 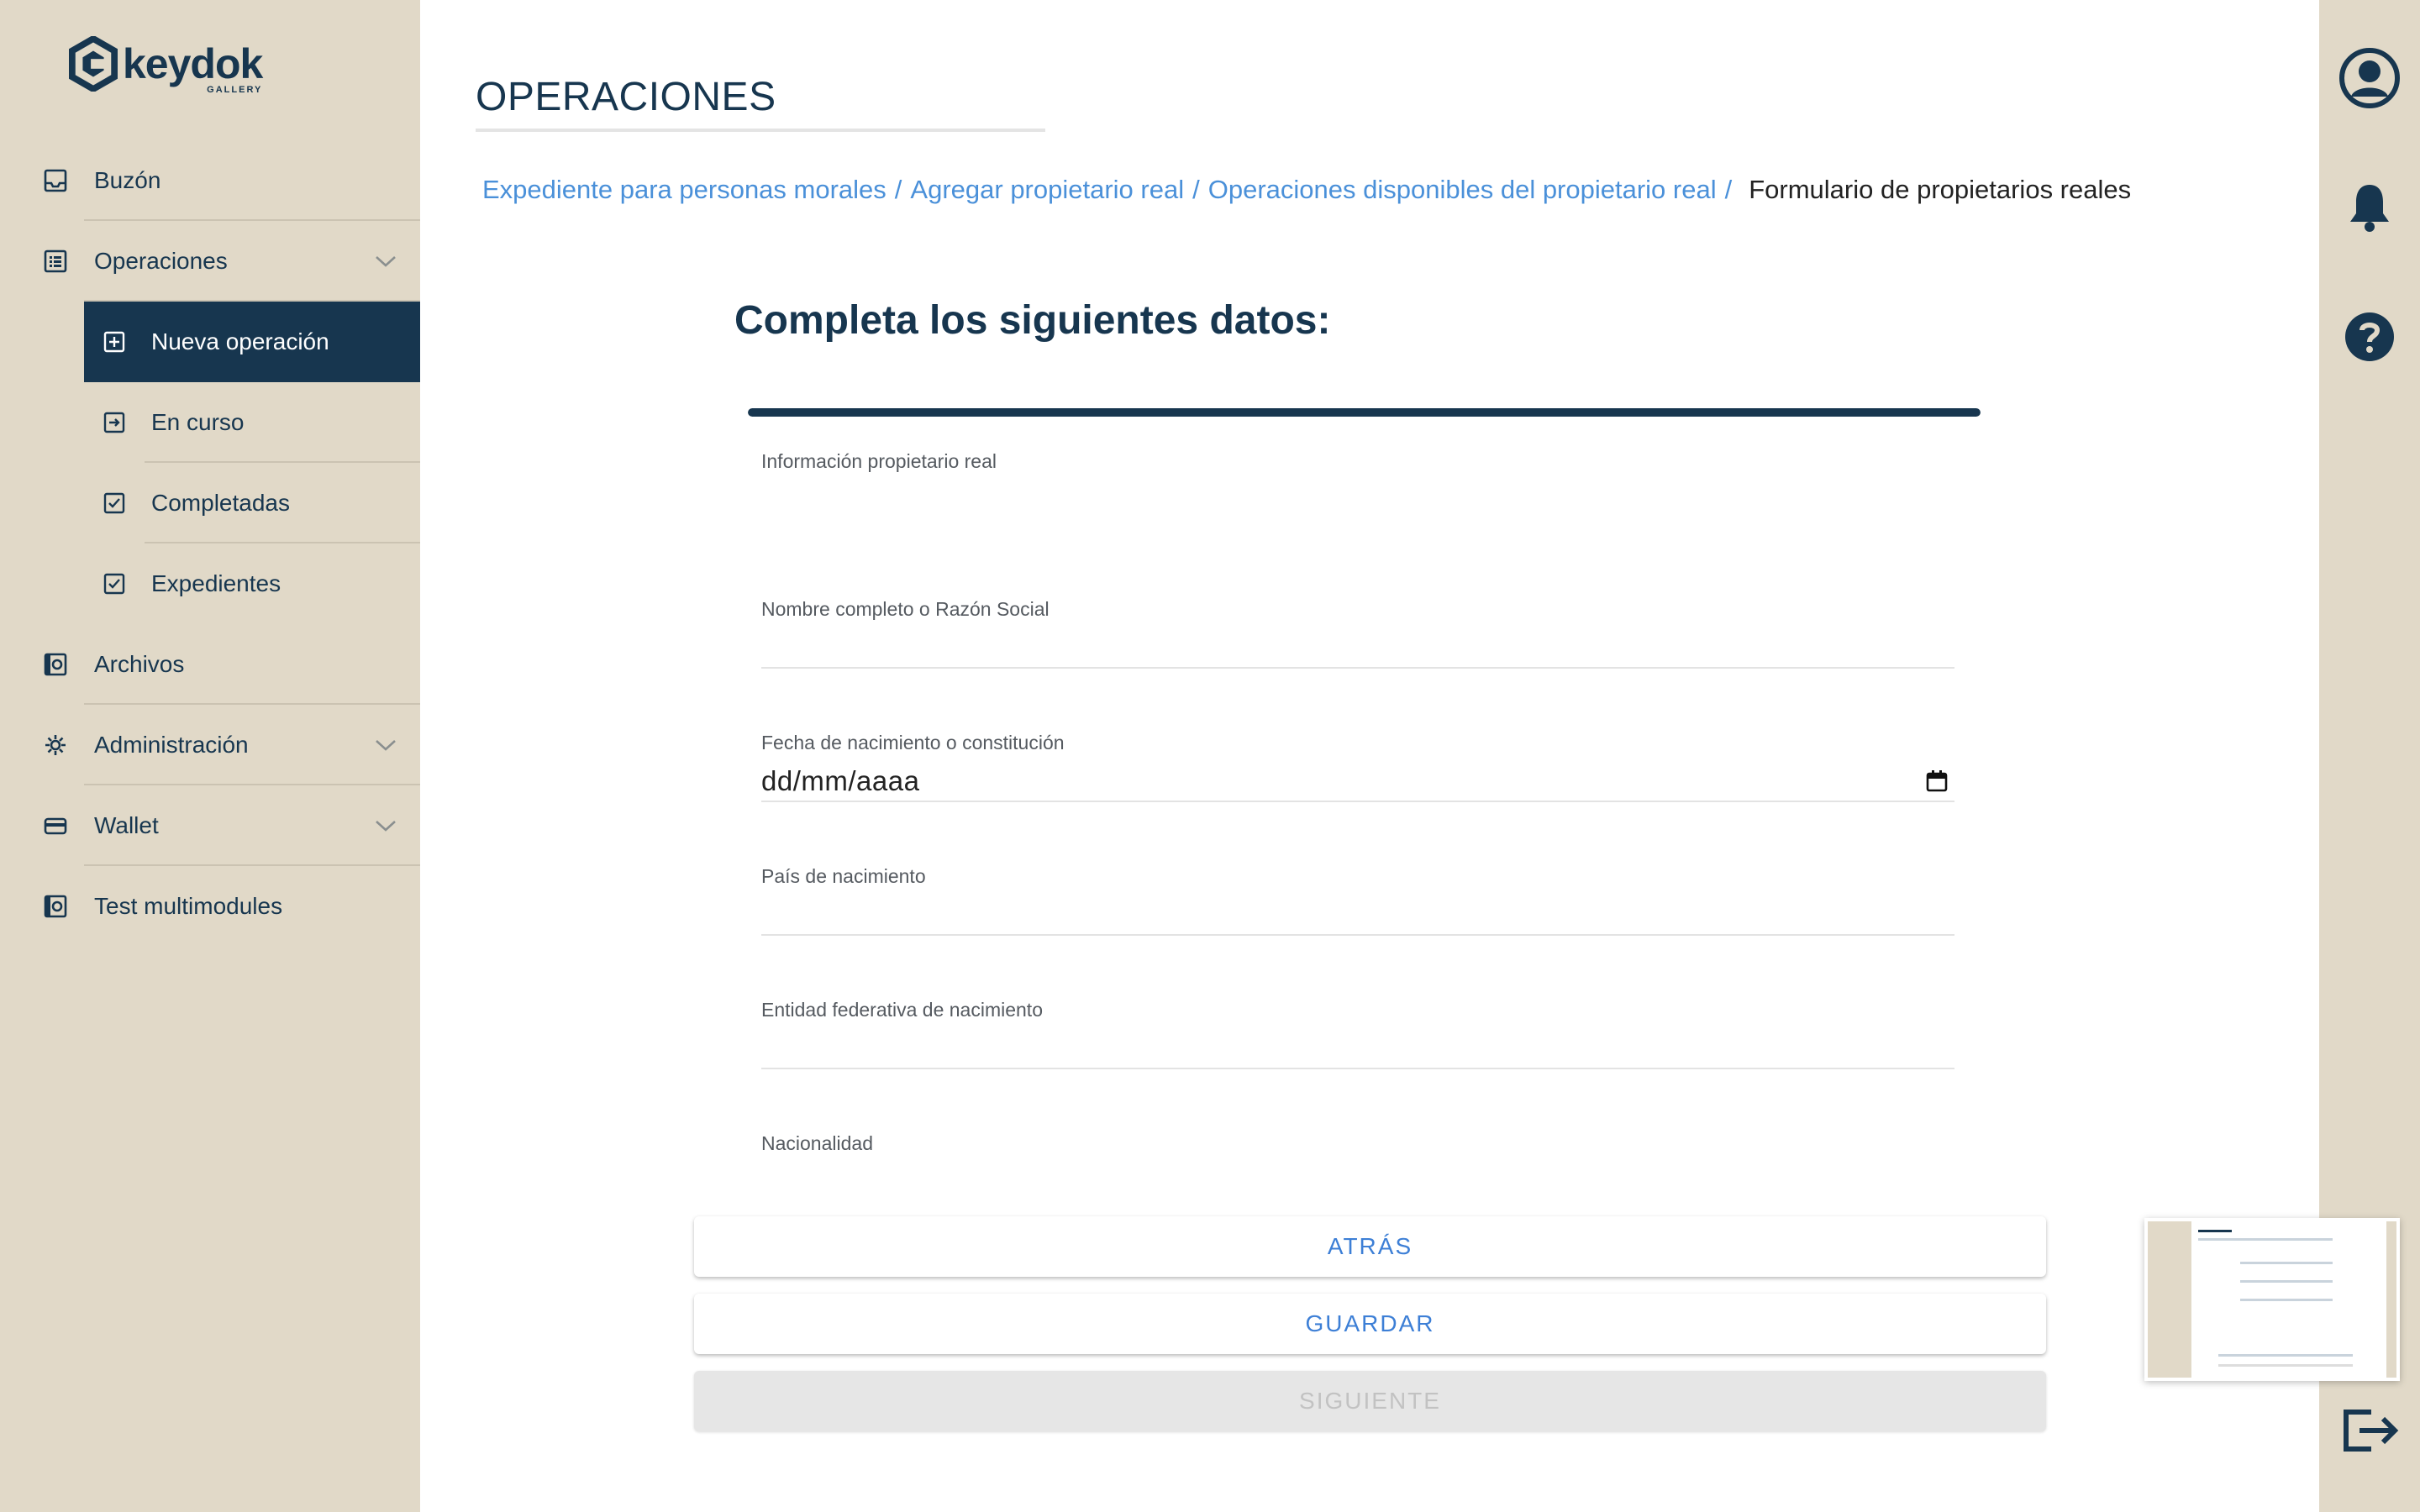 What do you see at coordinates (1357, 1049) in the screenshot?
I see `state-input` at bounding box center [1357, 1049].